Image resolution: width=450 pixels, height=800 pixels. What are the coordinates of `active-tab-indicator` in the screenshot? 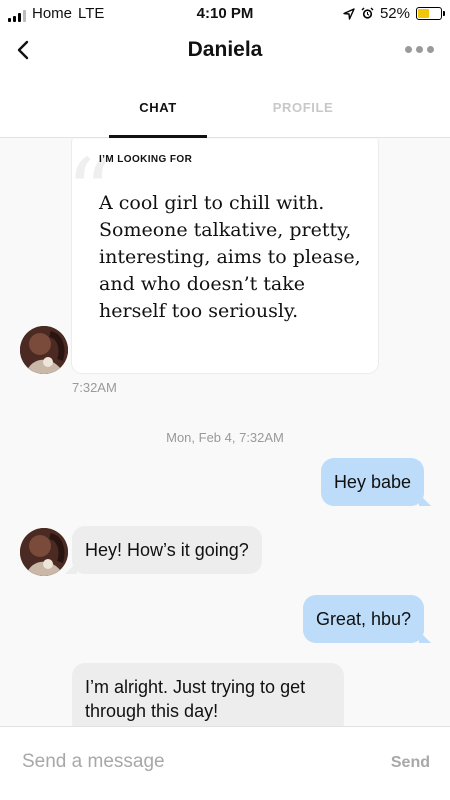 It's located at (158, 136).